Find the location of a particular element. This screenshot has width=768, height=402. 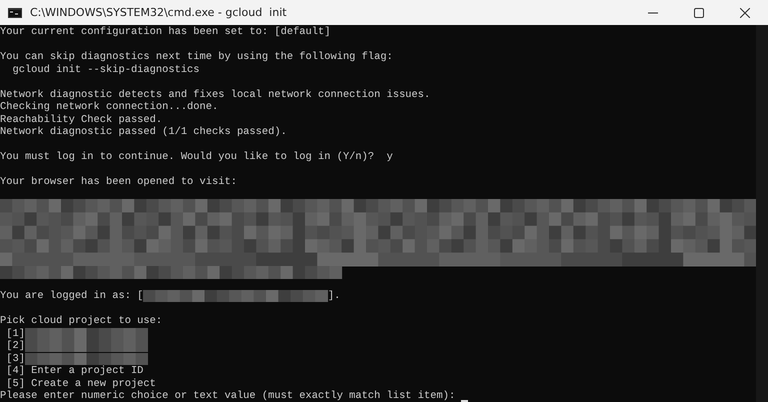

text-cursor is located at coordinates (464, 401).